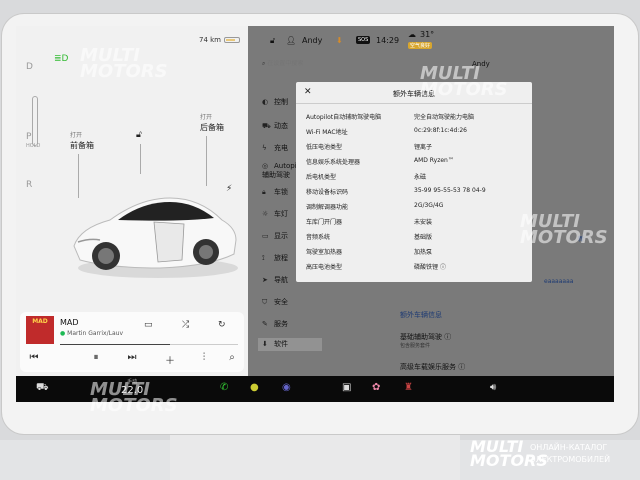 This screenshot has height=480, width=640. What do you see at coordinates (34, 357) in the screenshot?
I see `previous-icon: ⏮` at bounding box center [34, 357].